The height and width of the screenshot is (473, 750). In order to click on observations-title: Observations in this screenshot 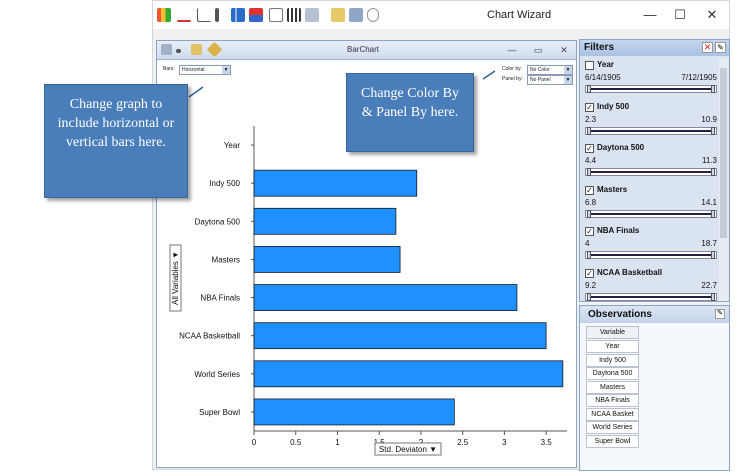, I will do `click(620, 314)`.